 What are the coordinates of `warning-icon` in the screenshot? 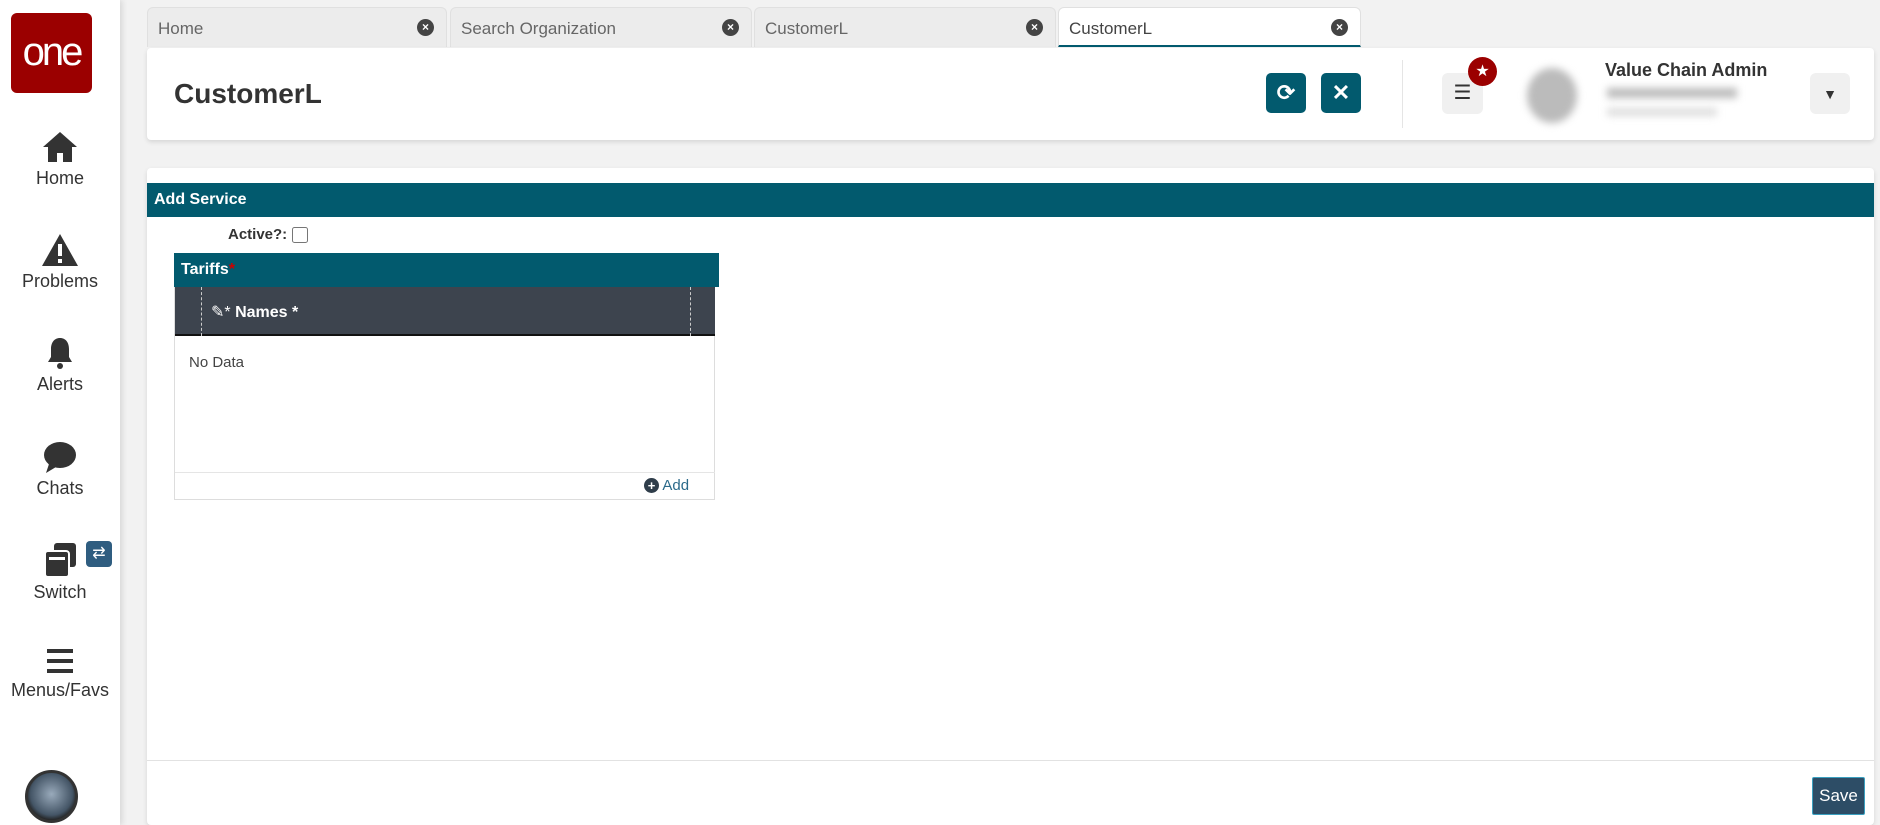 It's located at (60, 250).